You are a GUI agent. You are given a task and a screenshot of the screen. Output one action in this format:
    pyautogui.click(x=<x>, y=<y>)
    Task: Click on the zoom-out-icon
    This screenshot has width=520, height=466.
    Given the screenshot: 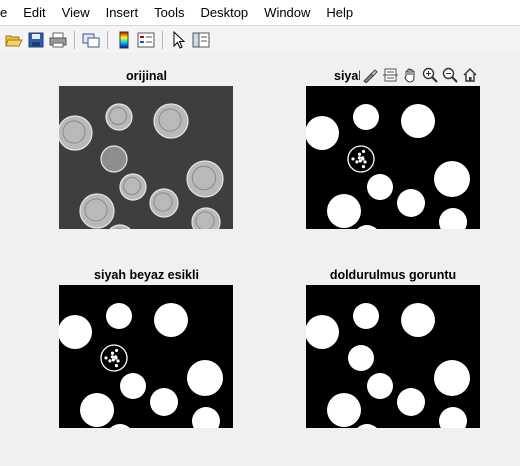 What is the action you would take?
    pyautogui.click(x=450, y=75)
    